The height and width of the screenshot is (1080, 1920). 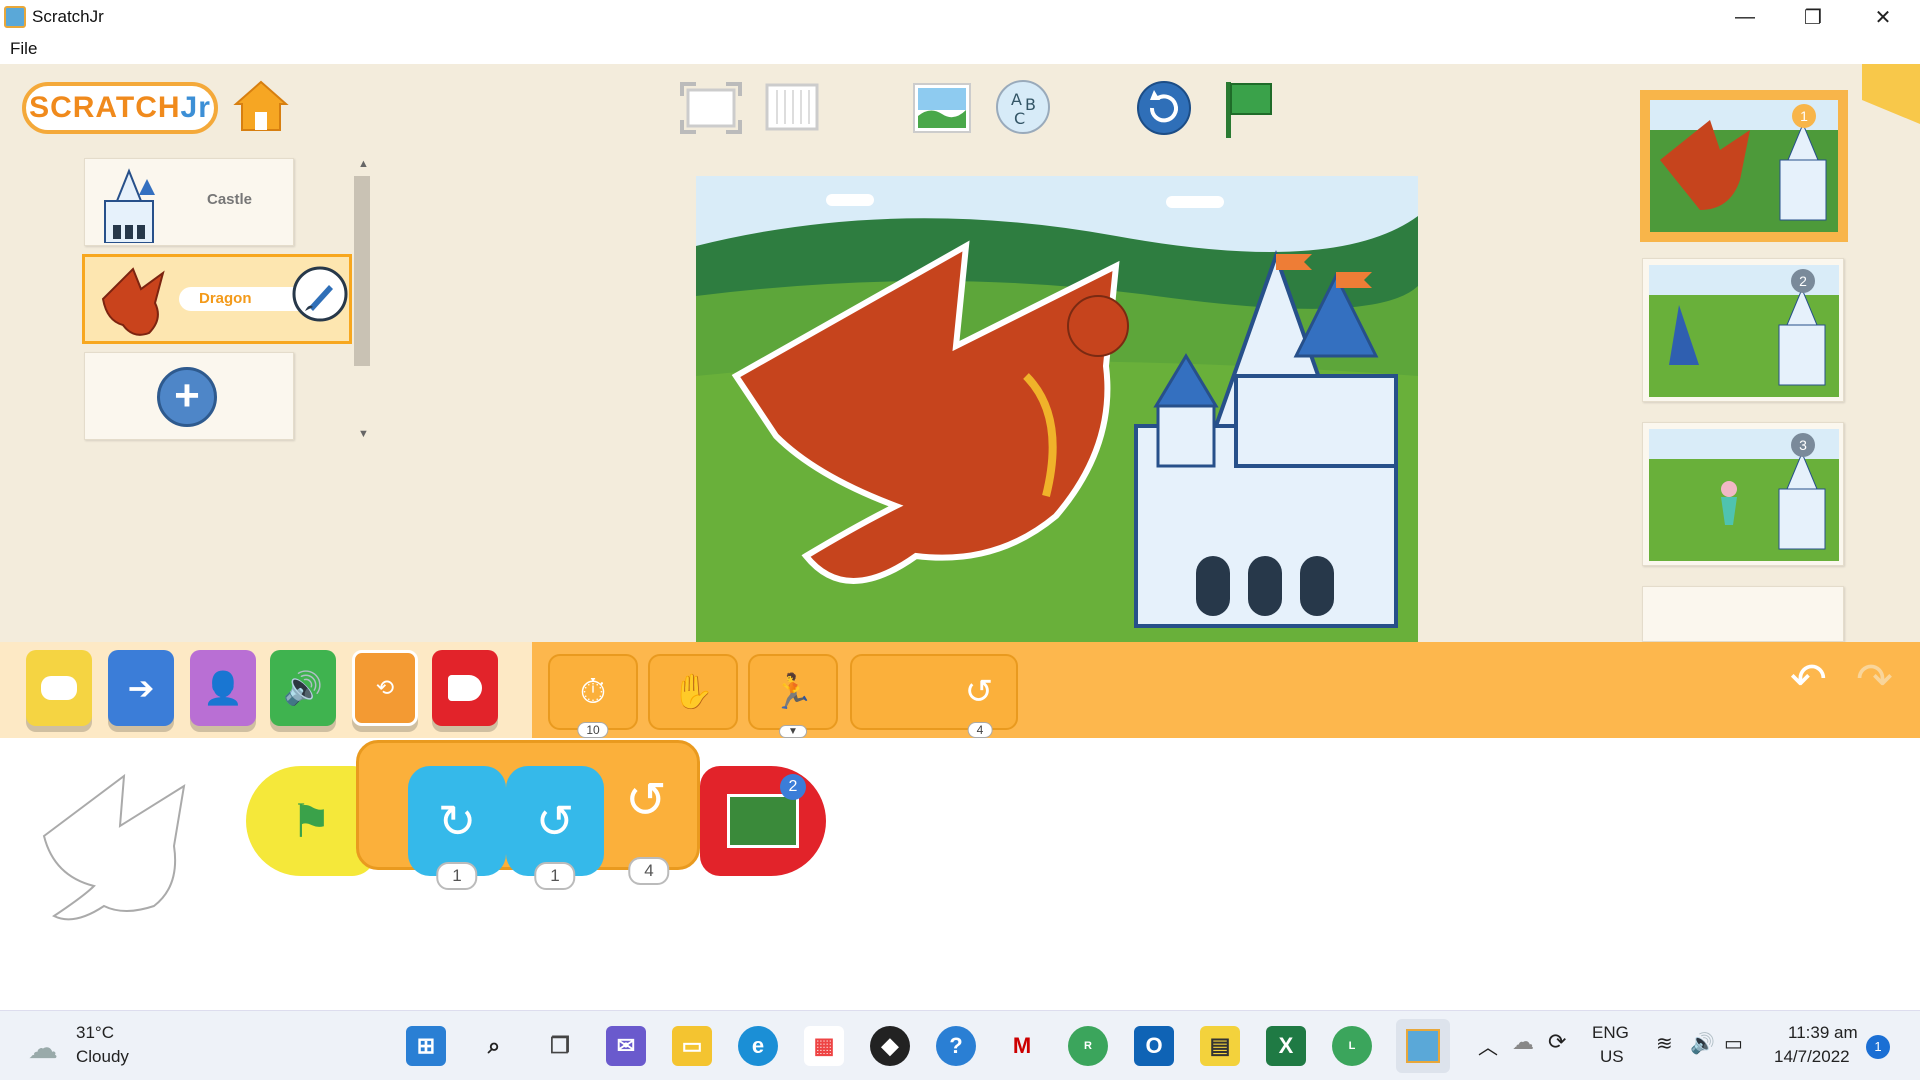 I want to click on running-person-icon: 🏃, so click(x=793, y=692).